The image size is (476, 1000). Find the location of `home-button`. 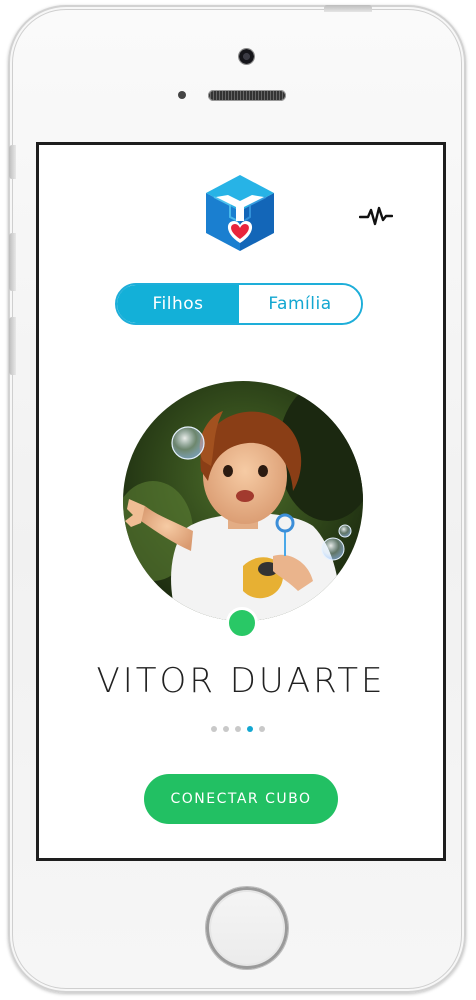

home-button is located at coordinates (247, 928).